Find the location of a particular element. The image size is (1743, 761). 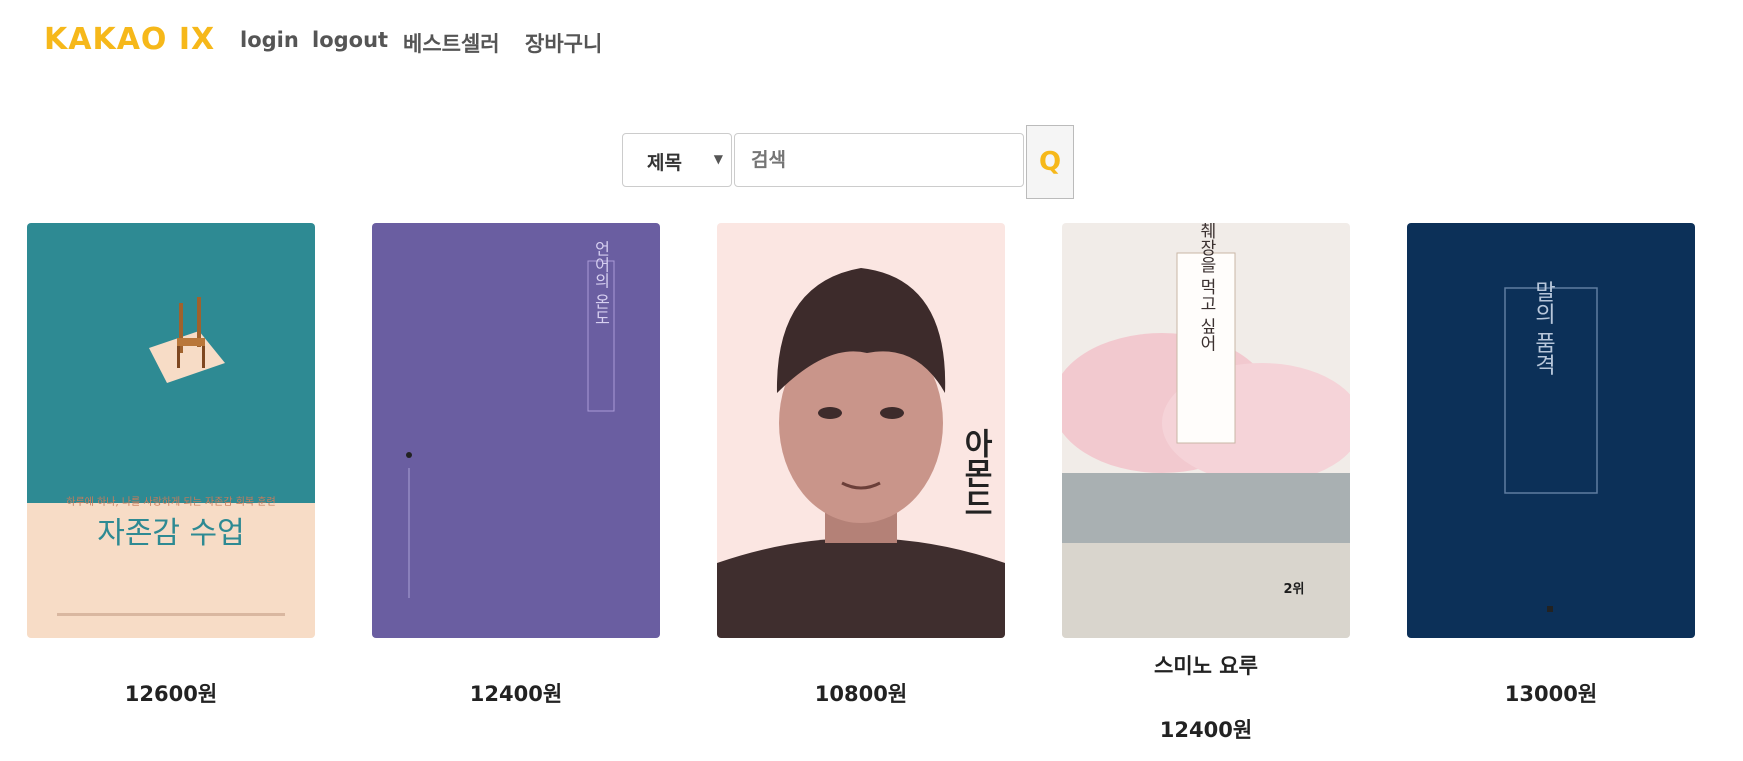

book-cover: 하루에 하나, 나를 사랑하게 되는 자존감 회복 훈련 자존감 수업 is located at coordinates (171, 430).